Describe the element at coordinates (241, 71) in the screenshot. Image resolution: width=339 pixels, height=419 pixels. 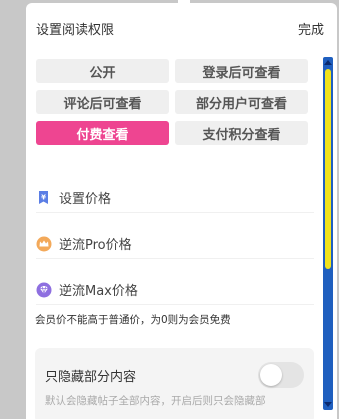
I see `option-login-to-view: 登录后可查看` at that location.